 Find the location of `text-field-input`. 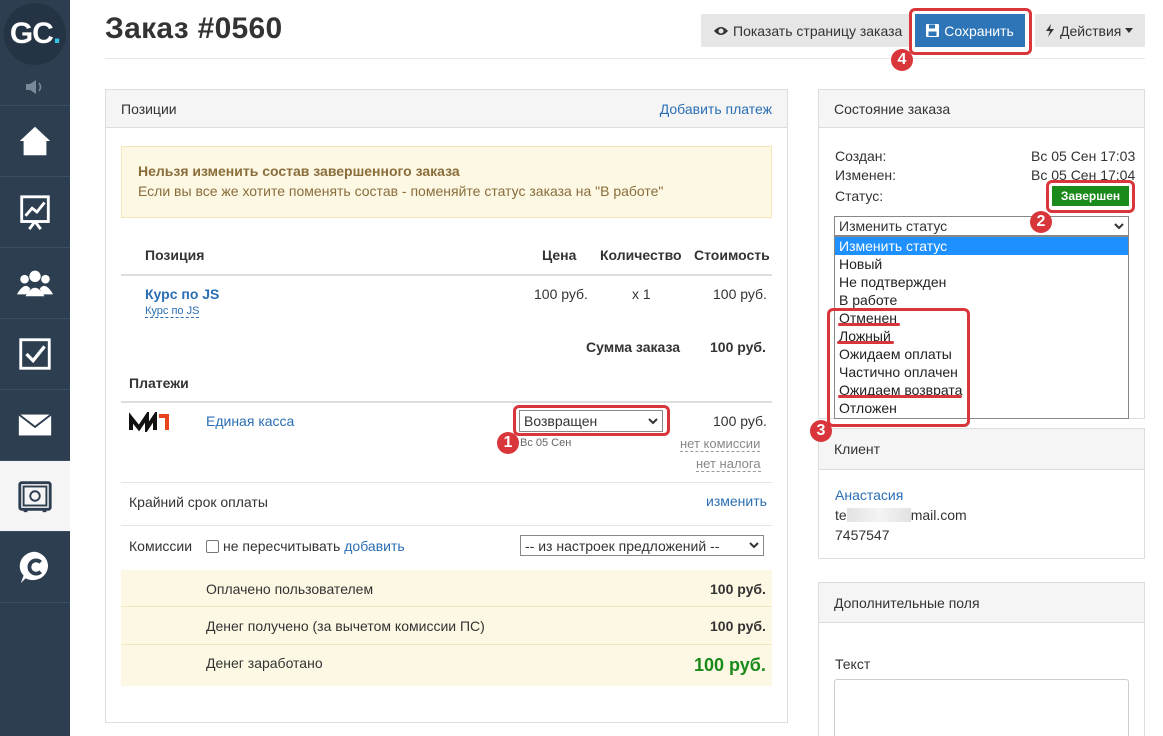

text-field-input is located at coordinates (981, 707).